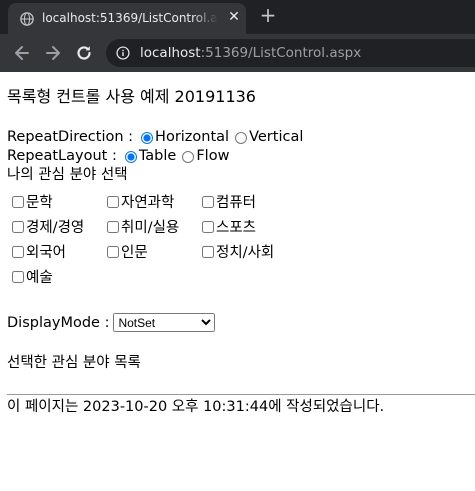 The width and height of the screenshot is (475, 491). Describe the element at coordinates (276, 137) in the screenshot. I see `radio-vertical-label: Vertical` at that location.